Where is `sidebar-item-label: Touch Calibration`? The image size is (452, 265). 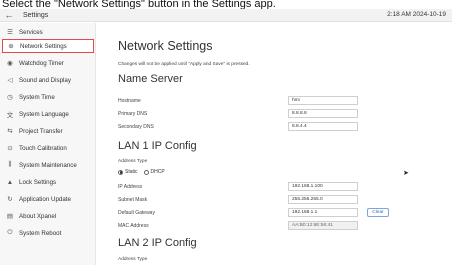
sidebar-item-label: Touch Calibration is located at coordinates (43, 148).